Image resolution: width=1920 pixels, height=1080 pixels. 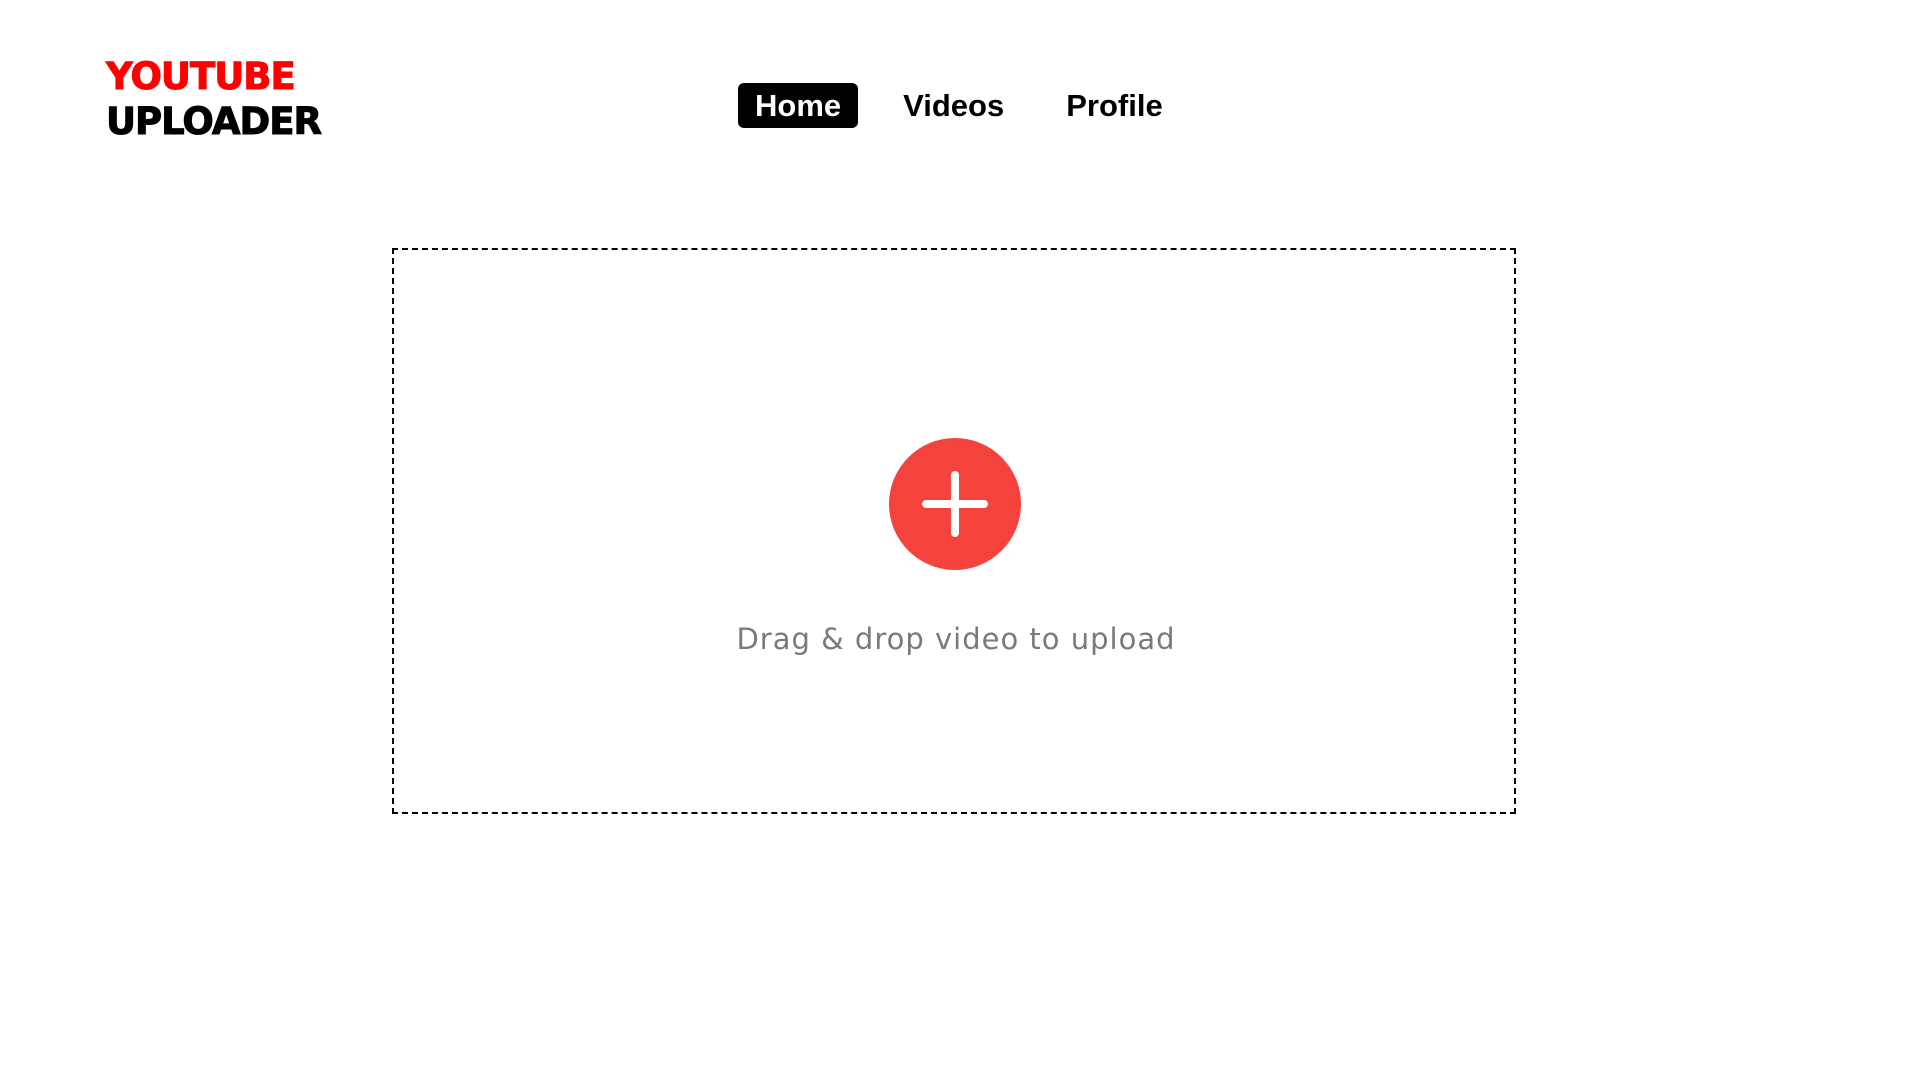 I want to click on add-video-button, so click(x=955, y=504).